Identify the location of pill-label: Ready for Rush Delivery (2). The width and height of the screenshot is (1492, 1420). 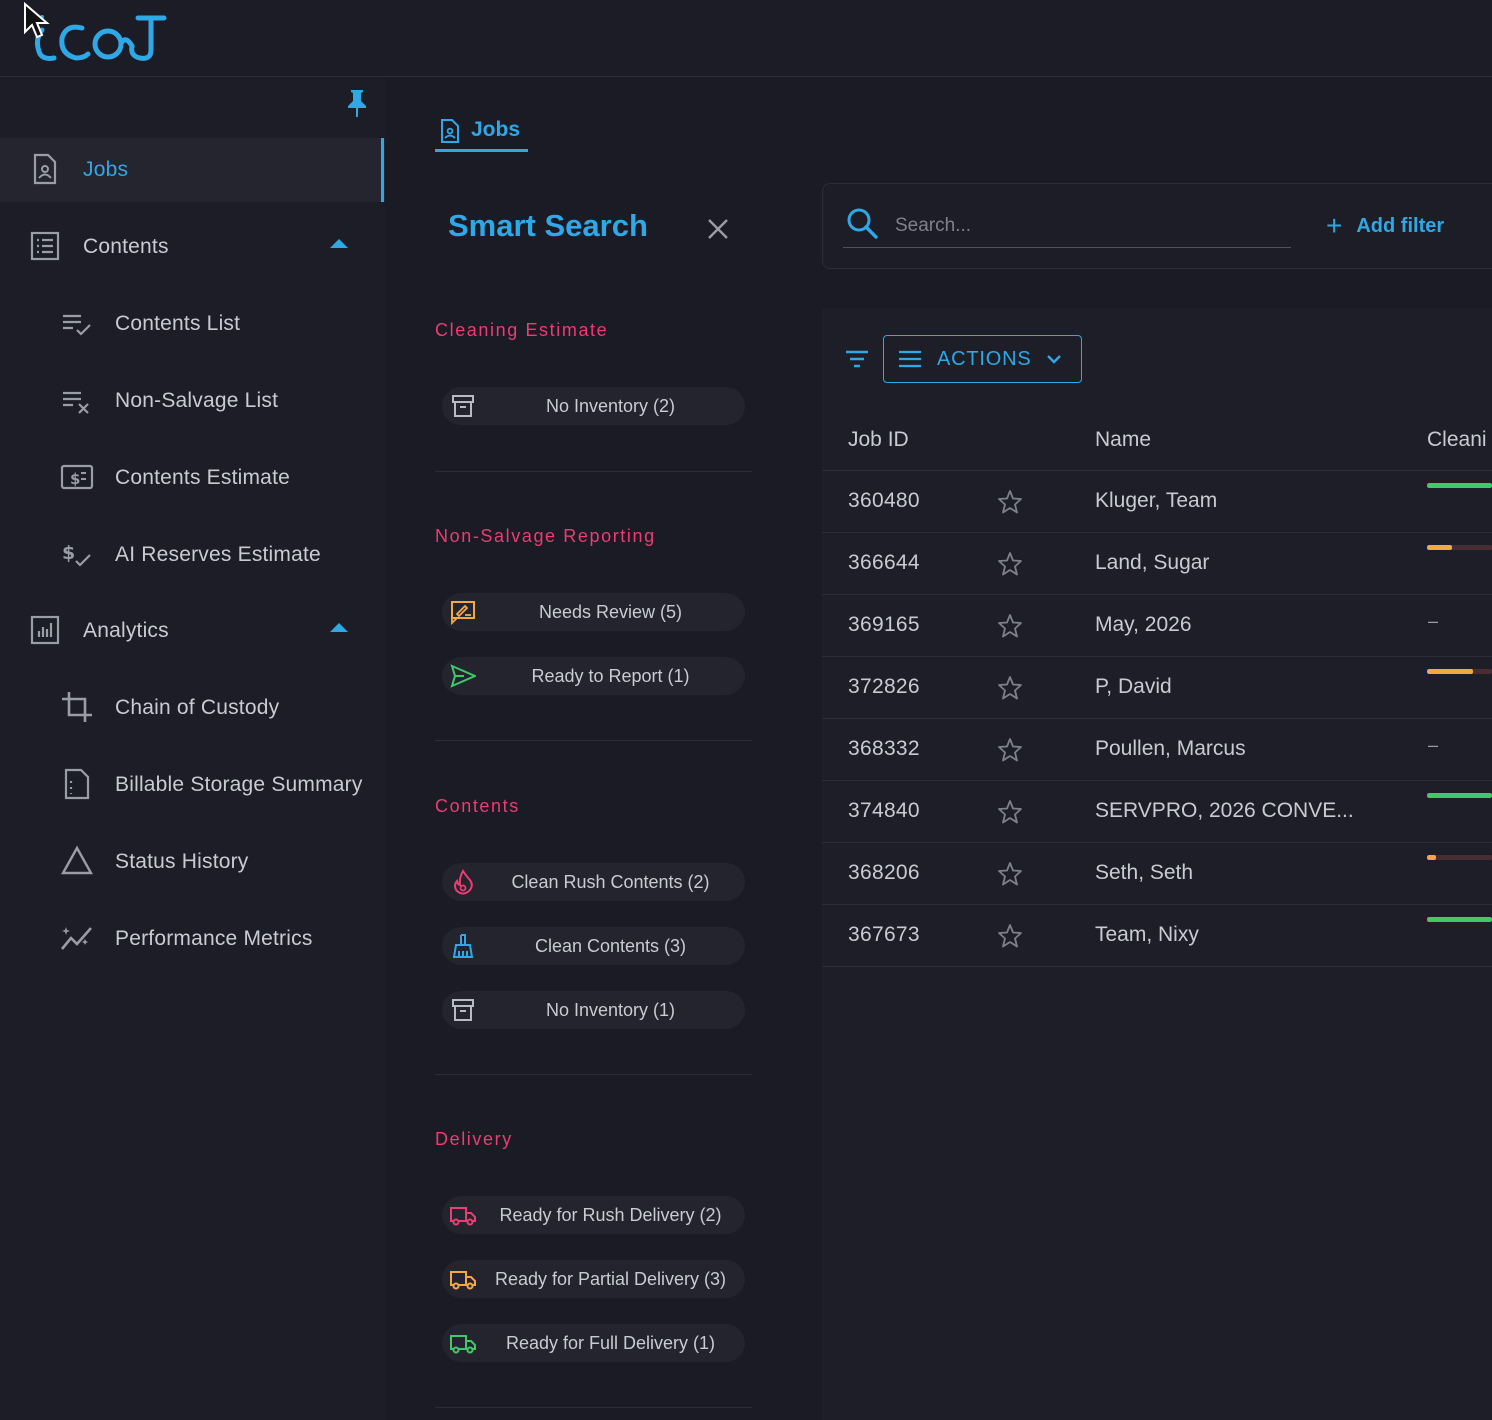
(610, 1215).